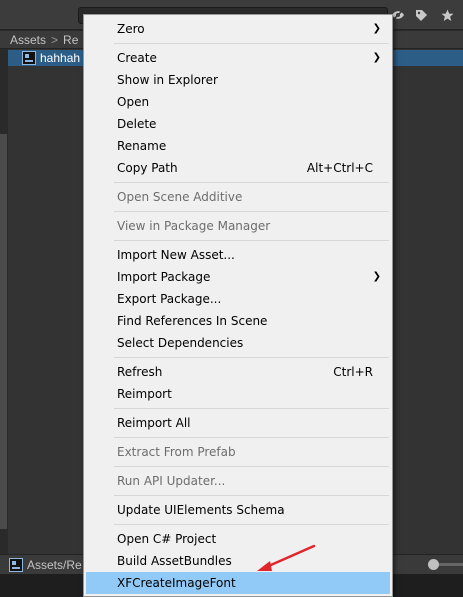  What do you see at coordinates (194, 226) in the screenshot?
I see `menu-item-label: View in Package Manager` at bounding box center [194, 226].